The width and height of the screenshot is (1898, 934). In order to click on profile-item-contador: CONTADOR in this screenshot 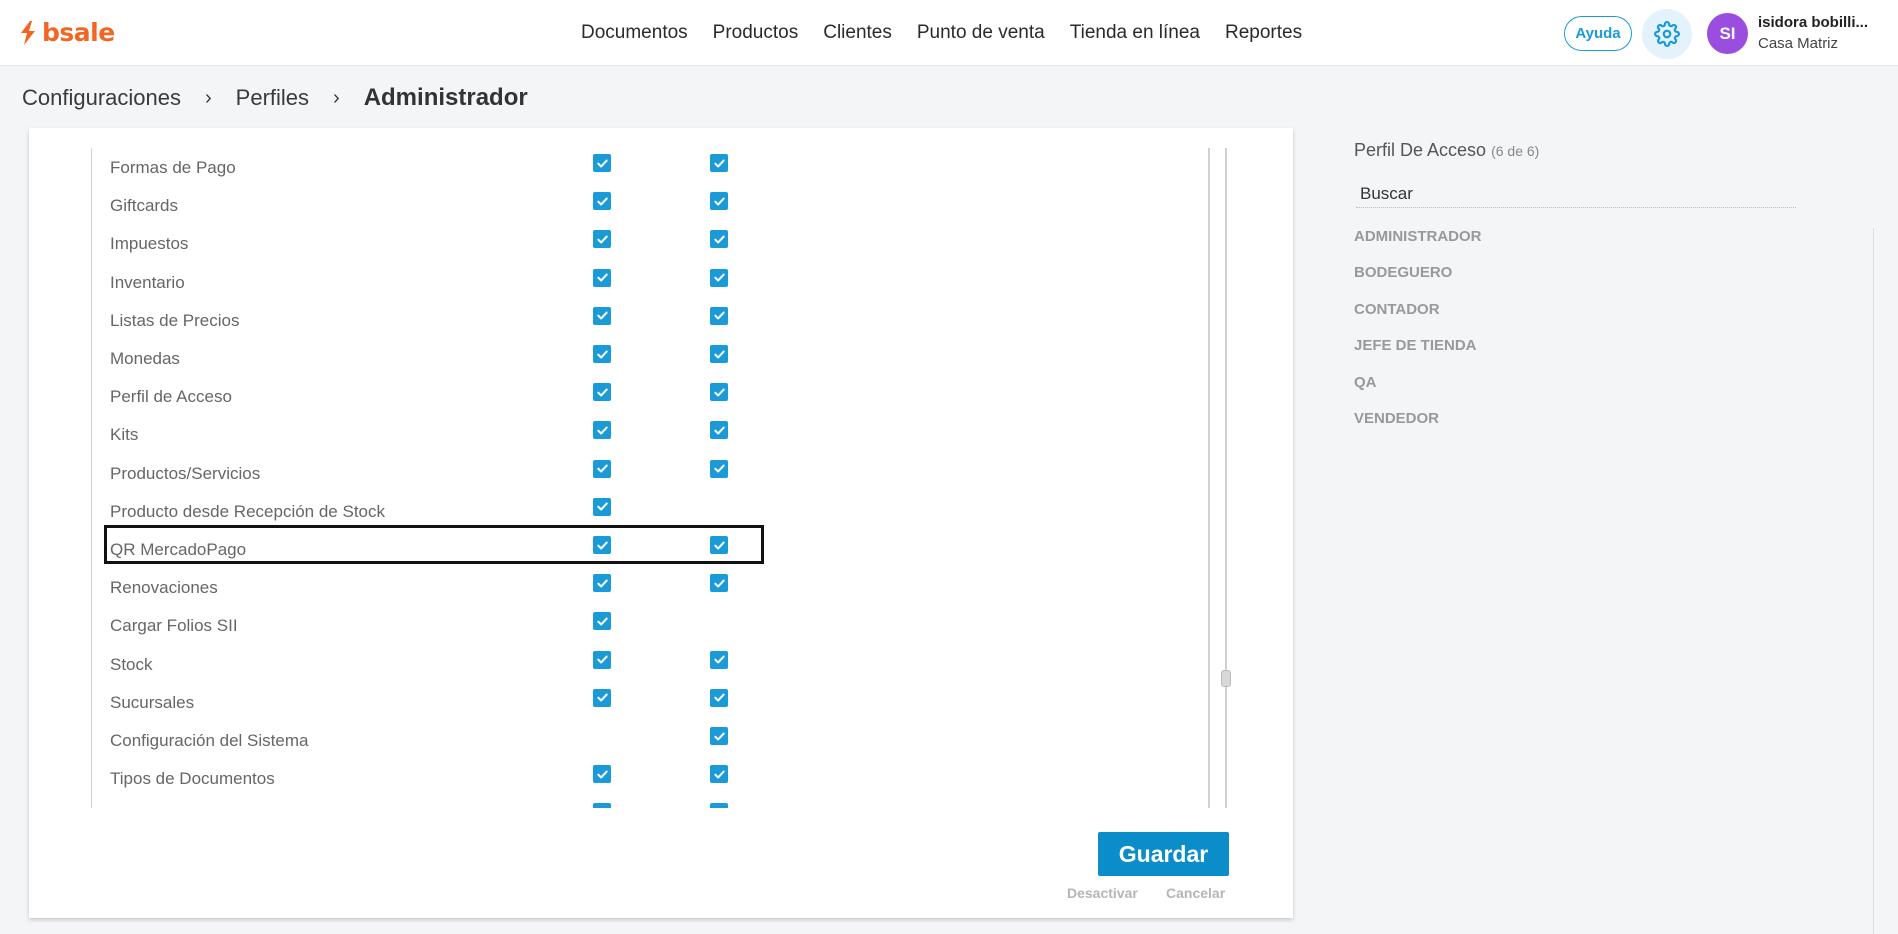, I will do `click(1418, 319)`.